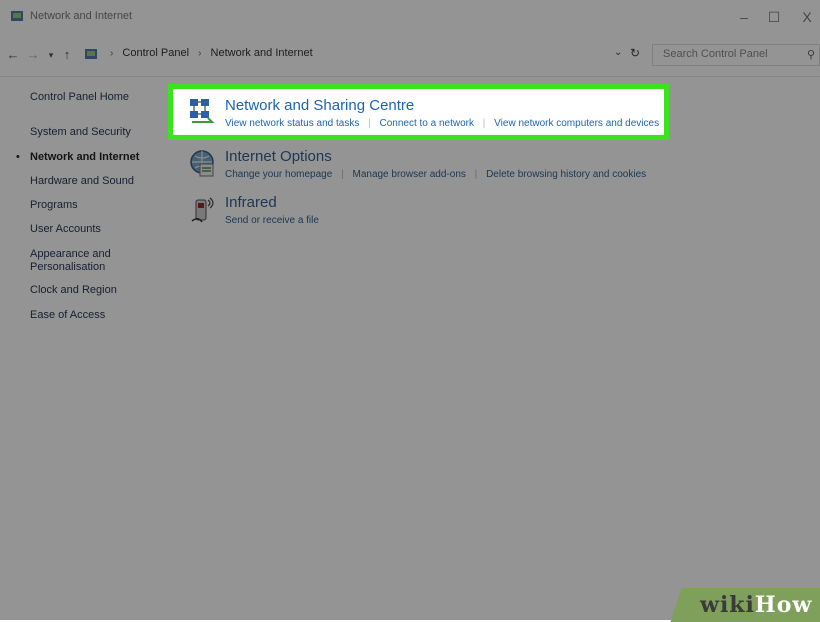  What do you see at coordinates (635, 53) in the screenshot?
I see `refresh-icon: ↻` at bounding box center [635, 53].